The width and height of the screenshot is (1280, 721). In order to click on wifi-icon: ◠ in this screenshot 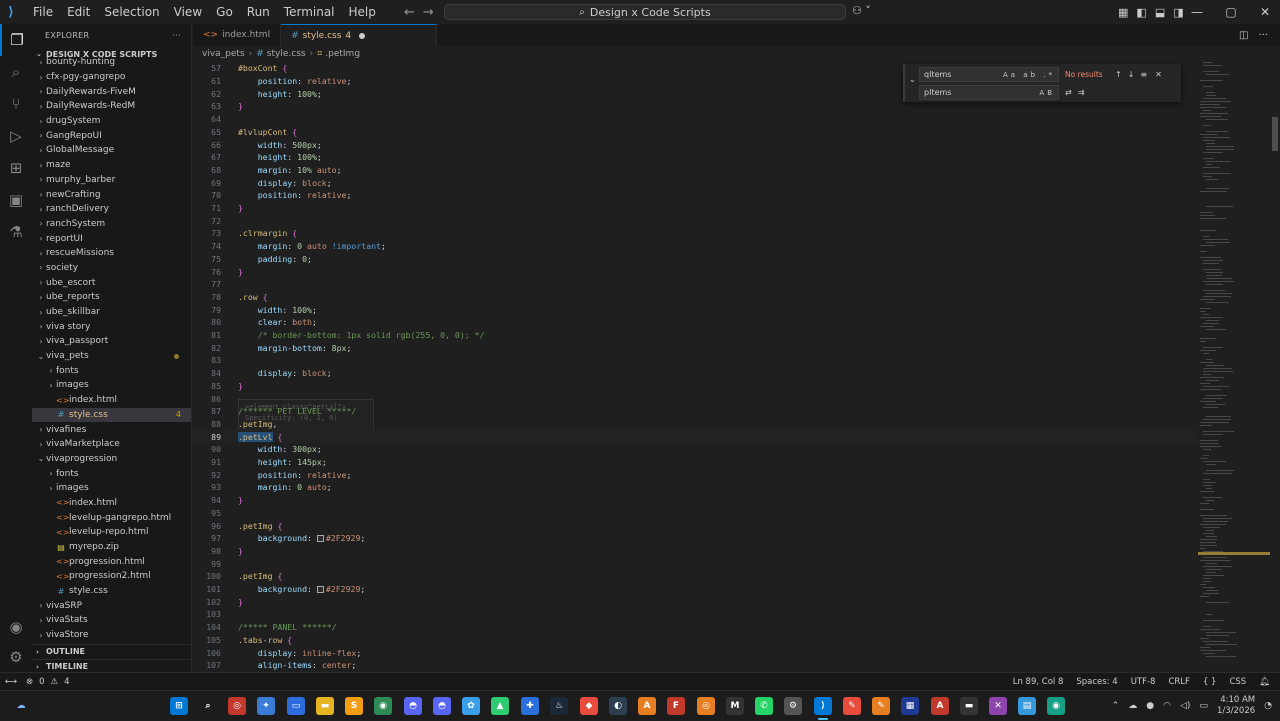, I will do `click(1167, 706)`.